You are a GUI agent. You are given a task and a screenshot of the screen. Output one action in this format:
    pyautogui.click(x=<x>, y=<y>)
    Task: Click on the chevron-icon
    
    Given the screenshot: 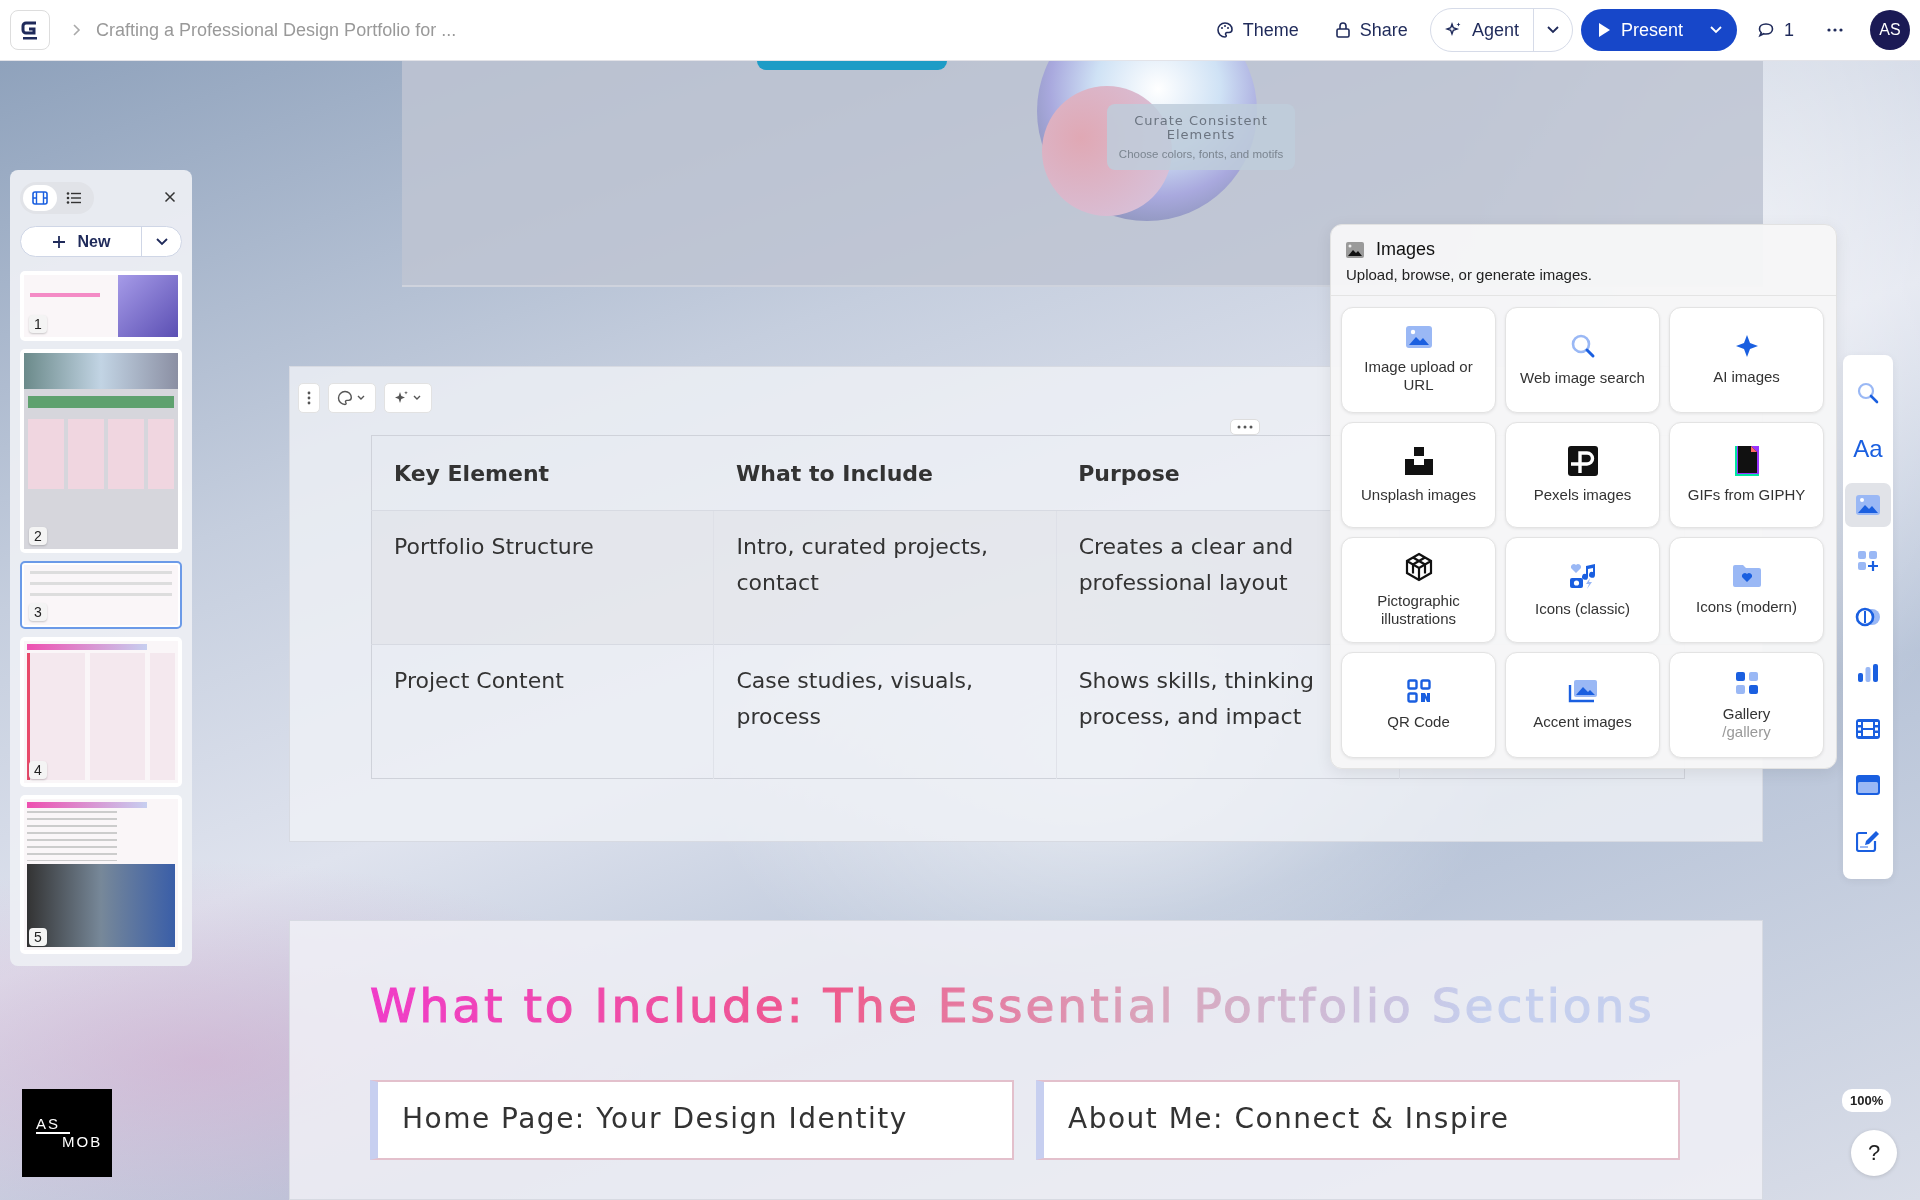 What is the action you would take?
    pyautogui.click(x=77, y=30)
    